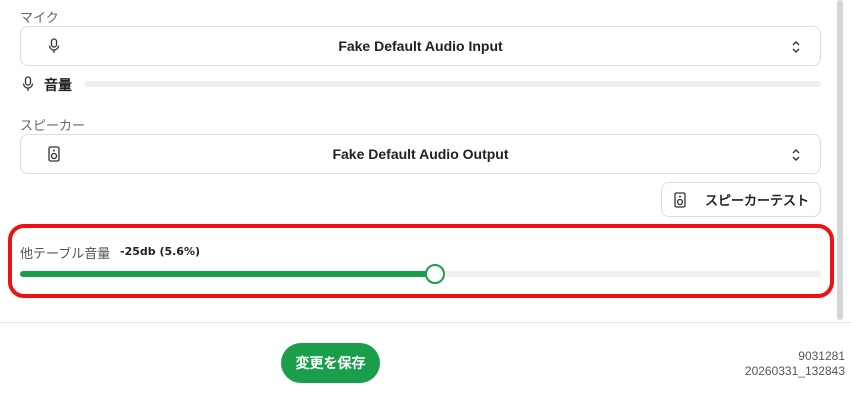  What do you see at coordinates (840, 160) in the screenshot?
I see `scrollbar` at bounding box center [840, 160].